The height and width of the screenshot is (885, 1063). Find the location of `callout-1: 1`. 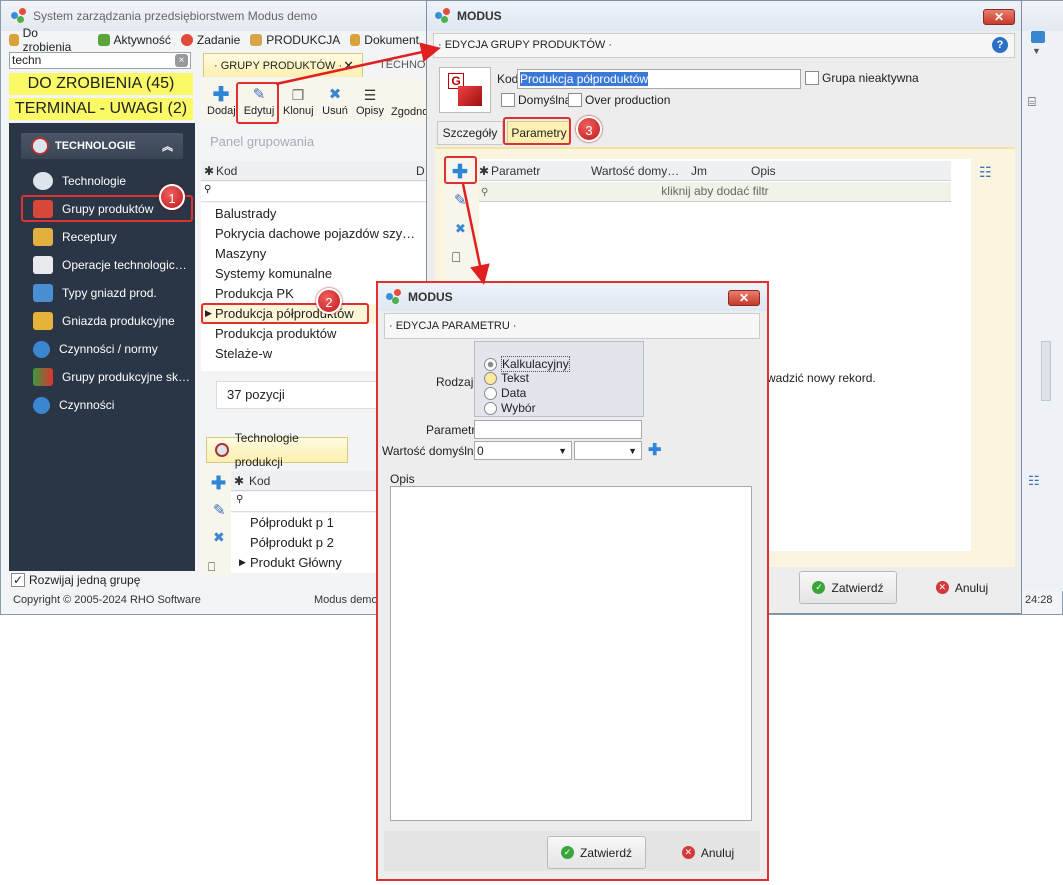

callout-1: 1 is located at coordinates (172, 197).